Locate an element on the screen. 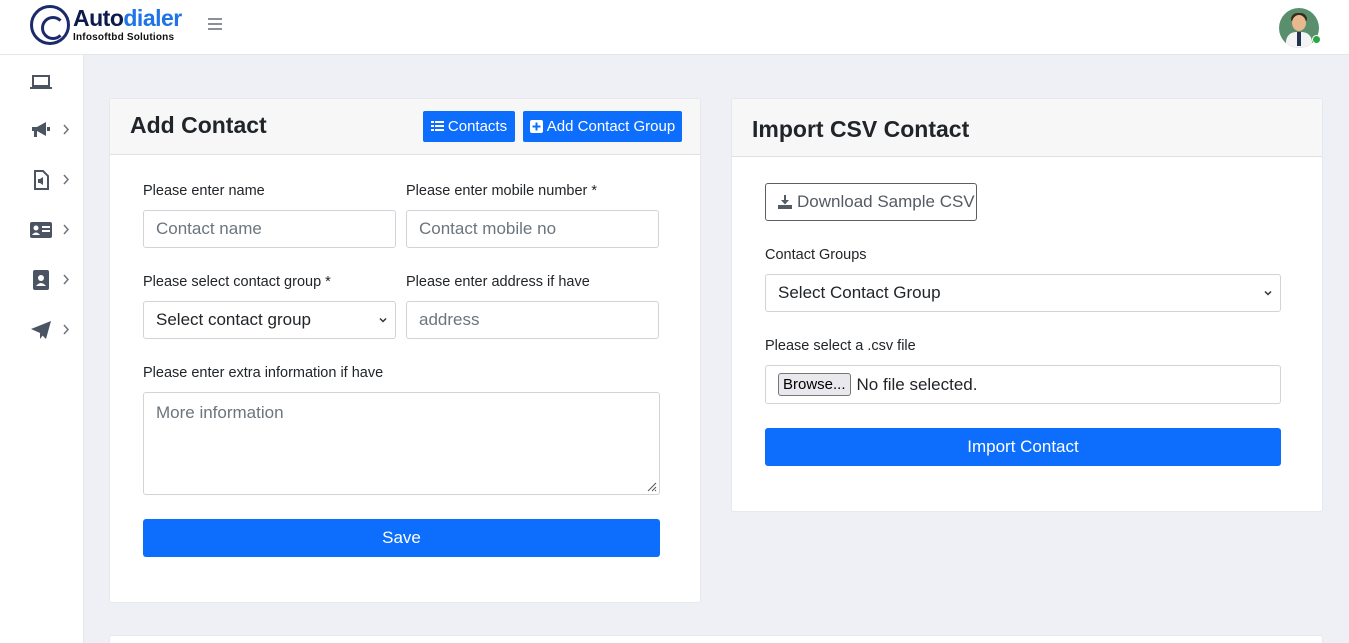 This screenshot has height=643, width=1349. file-status-text: No file selected. is located at coordinates (917, 384).